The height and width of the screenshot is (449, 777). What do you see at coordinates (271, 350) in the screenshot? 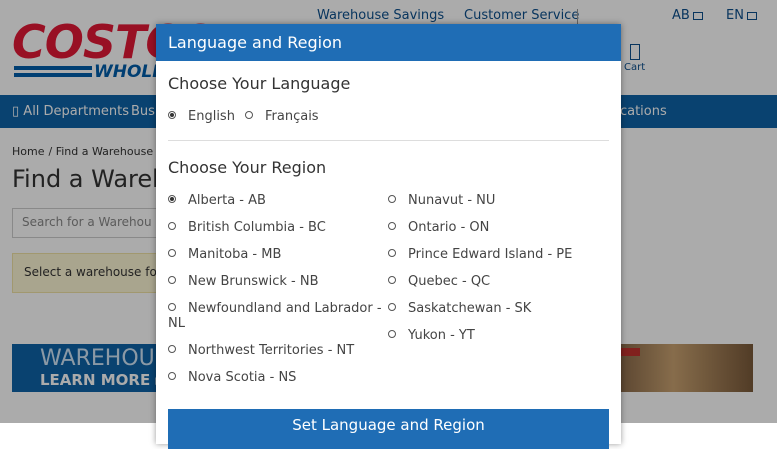
I see `option-label: Northwest Territories - NT` at bounding box center [271, 350].